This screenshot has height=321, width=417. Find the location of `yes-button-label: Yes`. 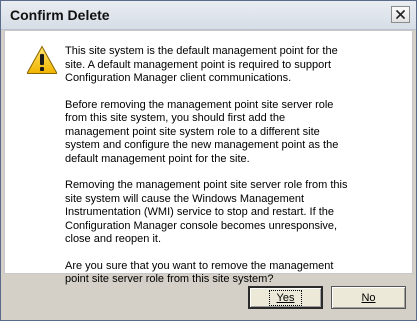

yes-button-label: Yes is located at coordinates (285, 297).